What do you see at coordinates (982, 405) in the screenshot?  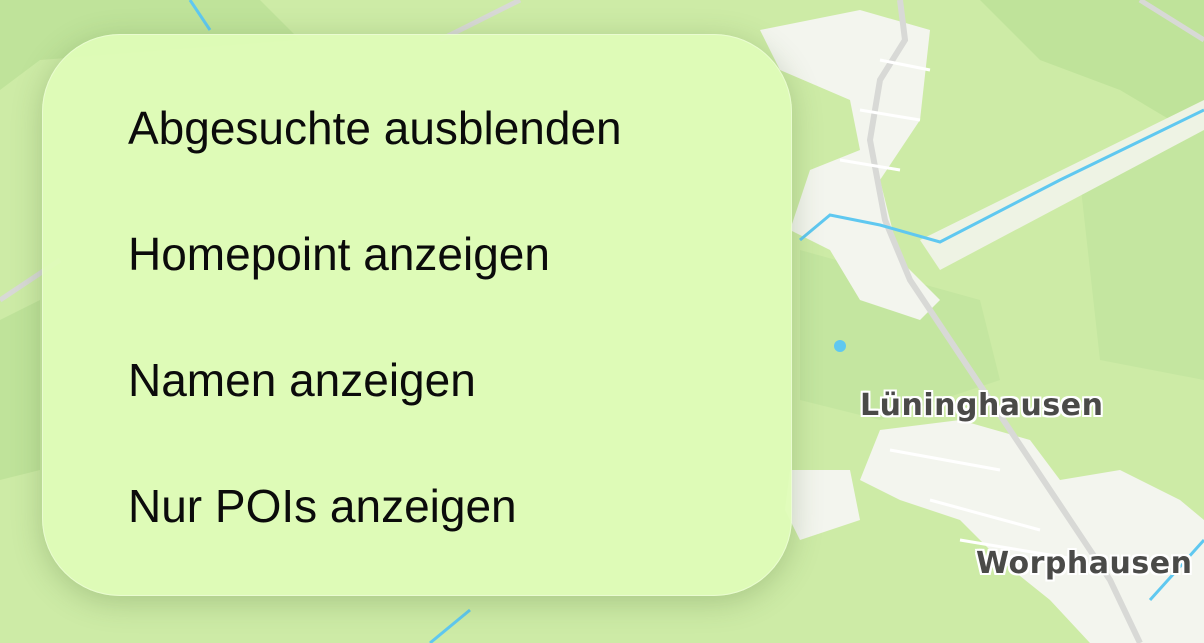 I see `place-label-lueninghausen: Lüninghausen` at bounding box center [982, 405].